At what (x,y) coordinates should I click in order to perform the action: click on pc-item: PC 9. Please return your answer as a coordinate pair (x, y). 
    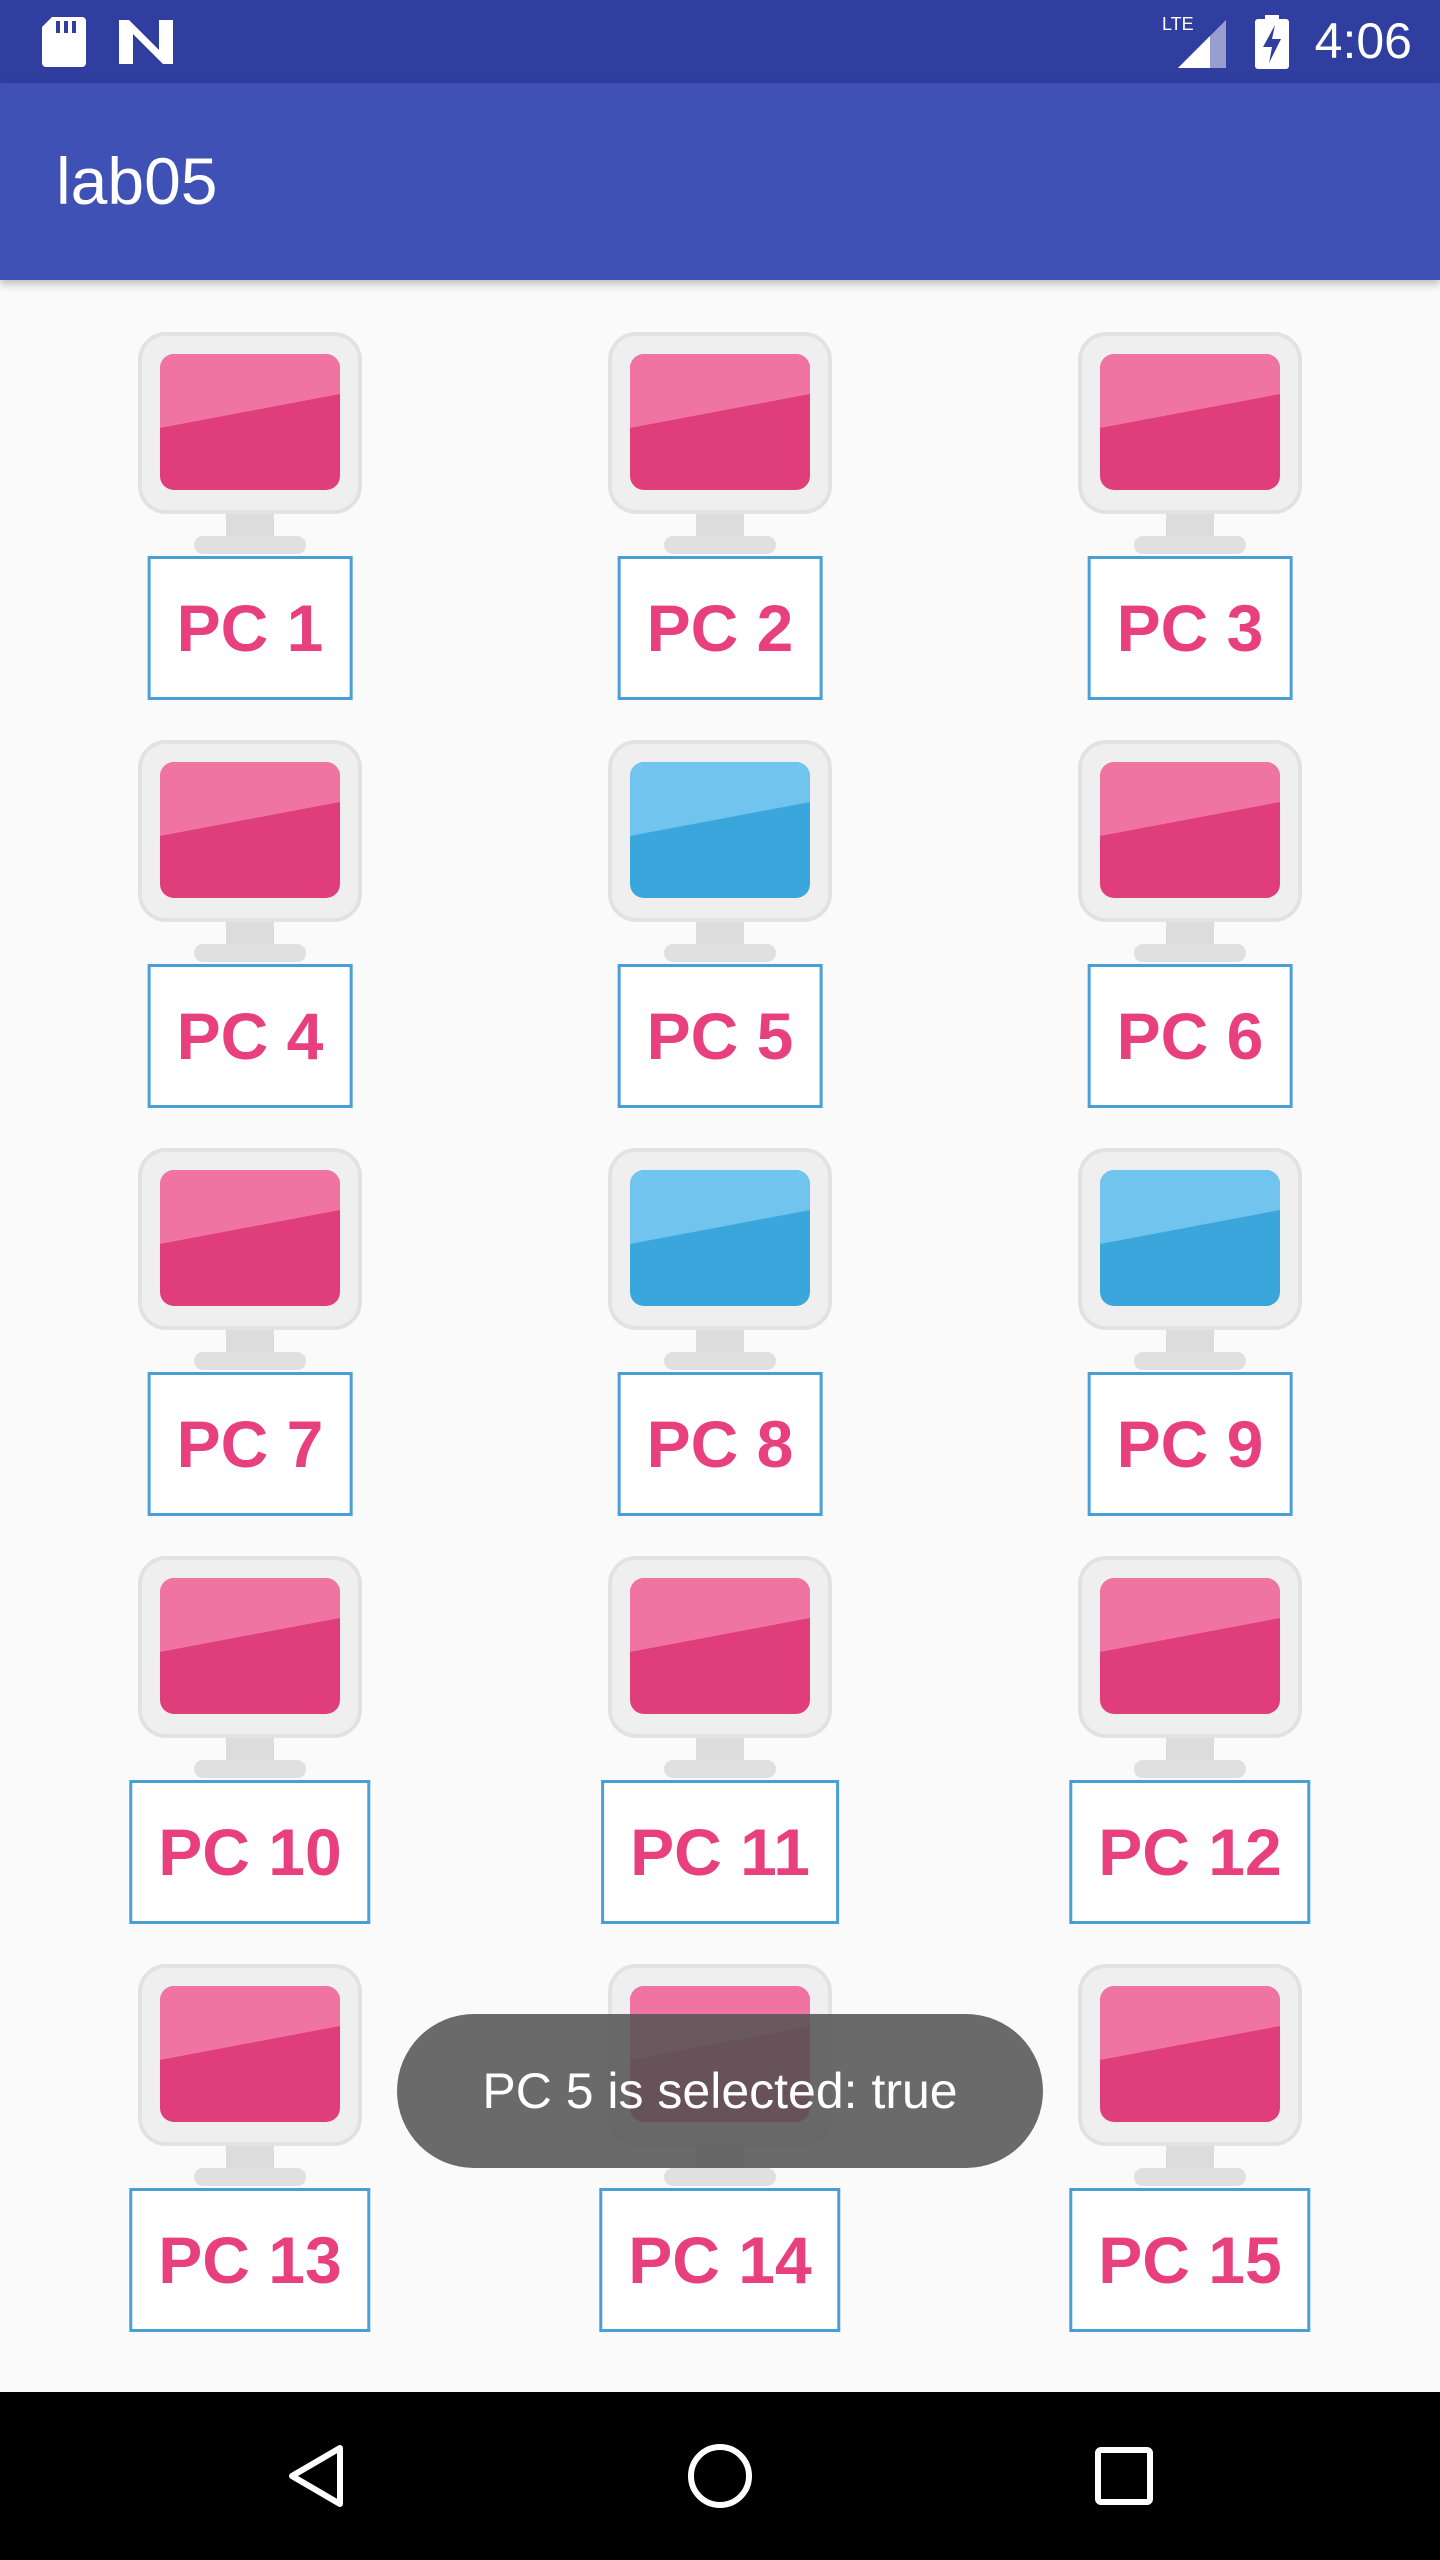
    Looking at the image, I should click on (1190, 1306).